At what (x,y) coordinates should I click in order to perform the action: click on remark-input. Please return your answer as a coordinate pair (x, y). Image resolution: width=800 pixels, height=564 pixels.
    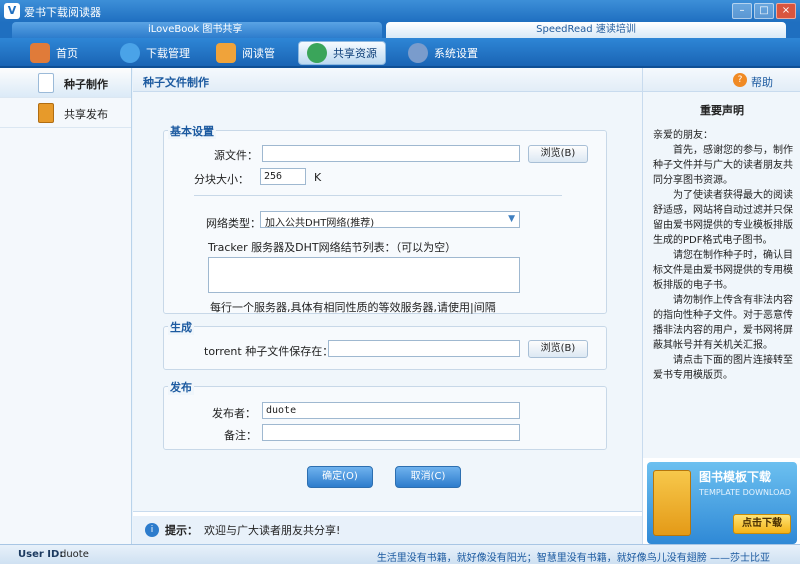
    Looking at the image, I should click on (391, 432).